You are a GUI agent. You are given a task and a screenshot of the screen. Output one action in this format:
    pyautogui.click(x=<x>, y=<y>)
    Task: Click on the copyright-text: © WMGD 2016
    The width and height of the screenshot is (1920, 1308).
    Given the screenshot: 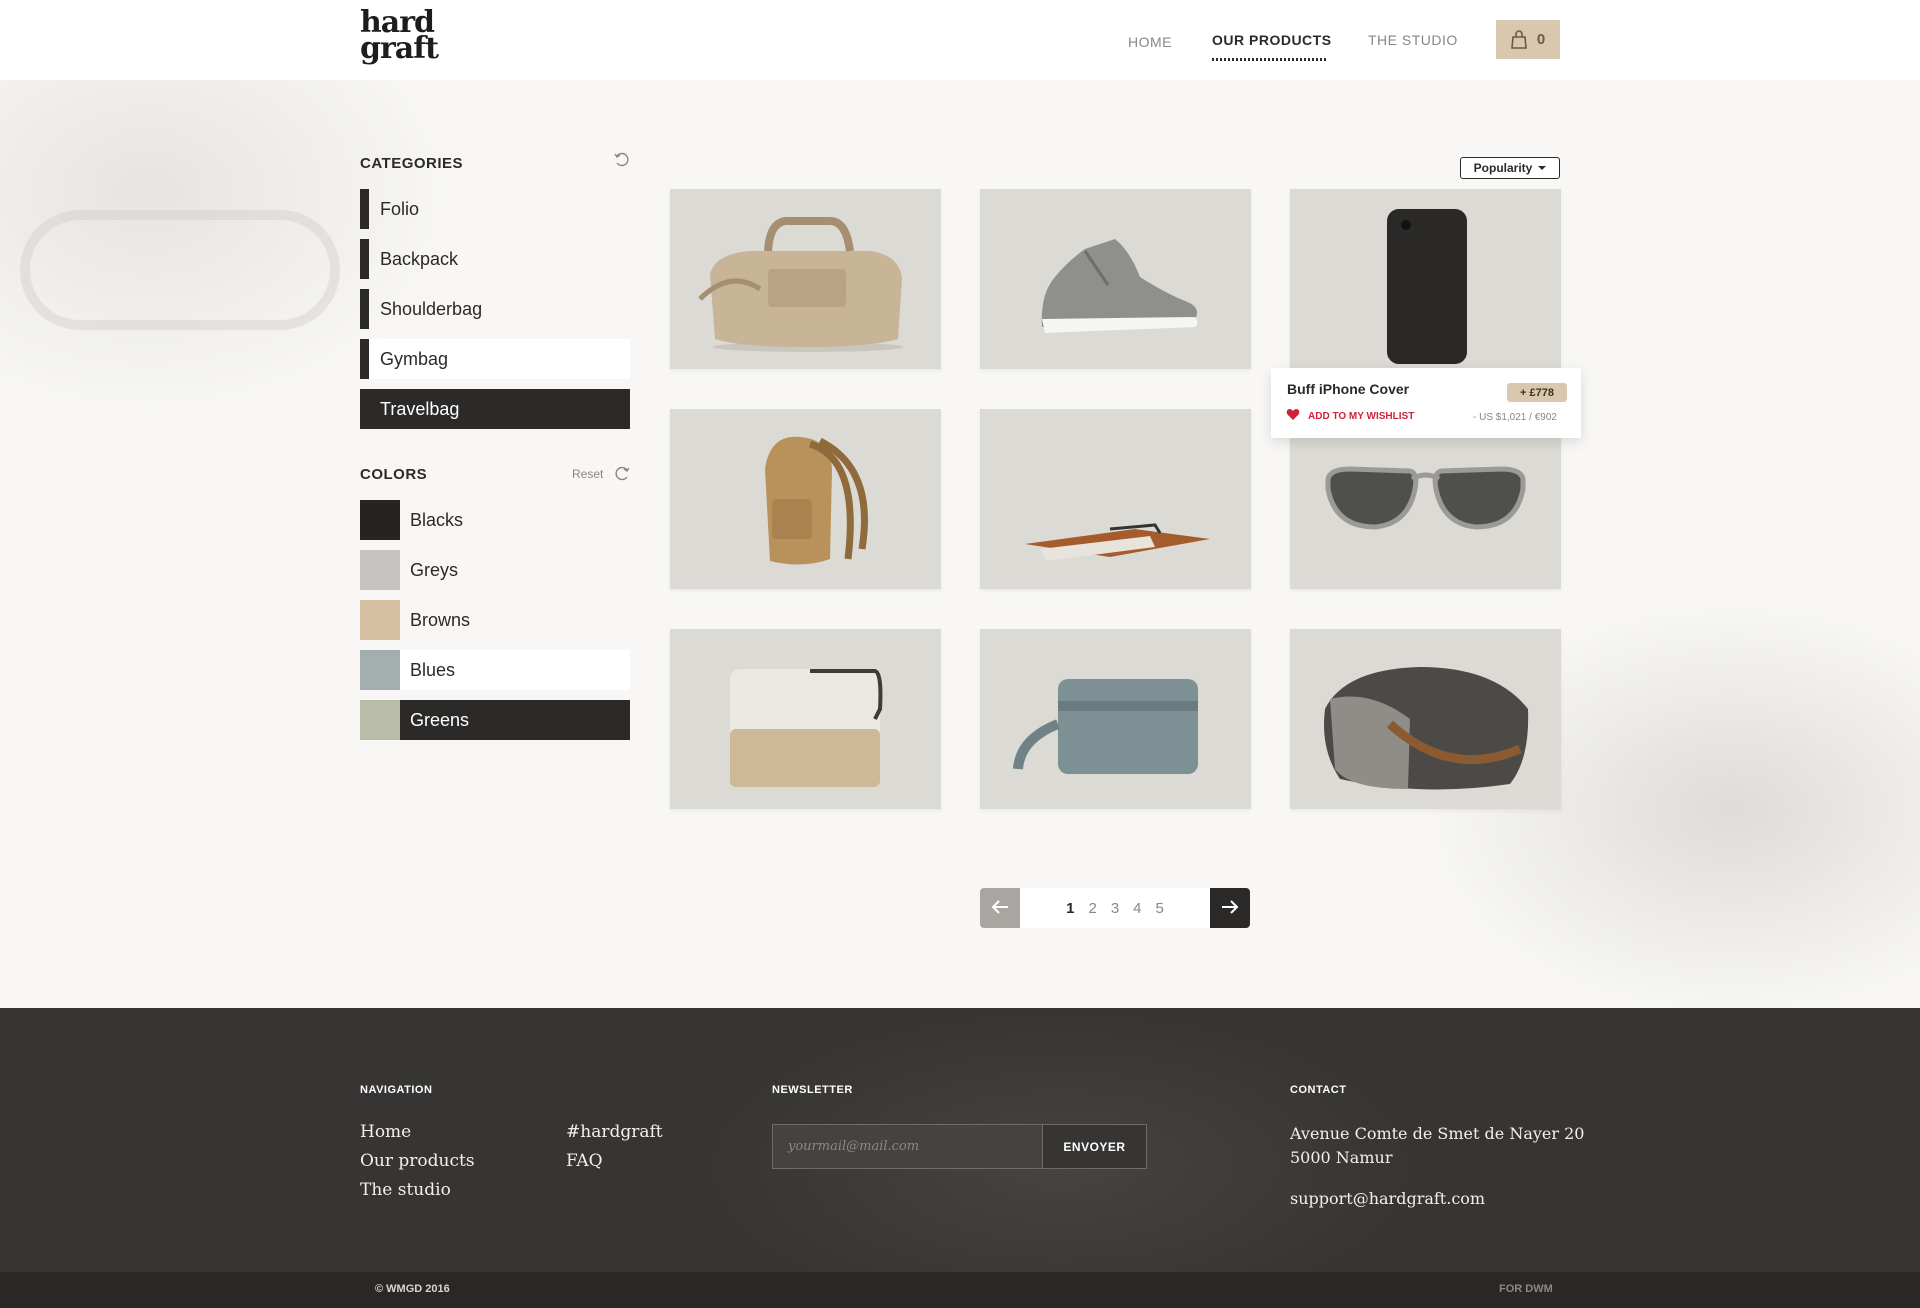 What is the action you would take?
    pyautogui.click(x=412, y=1289)
    